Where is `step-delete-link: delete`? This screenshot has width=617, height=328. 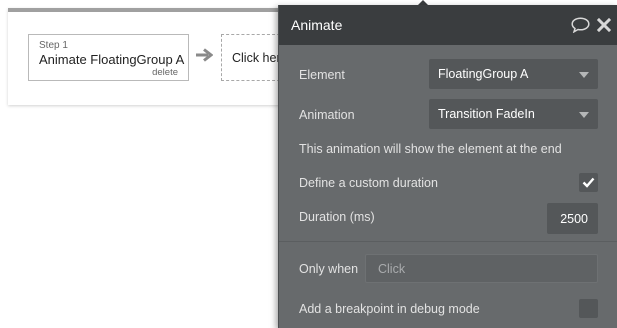 step-delete-link: delete is located at coordinates (165, 72).